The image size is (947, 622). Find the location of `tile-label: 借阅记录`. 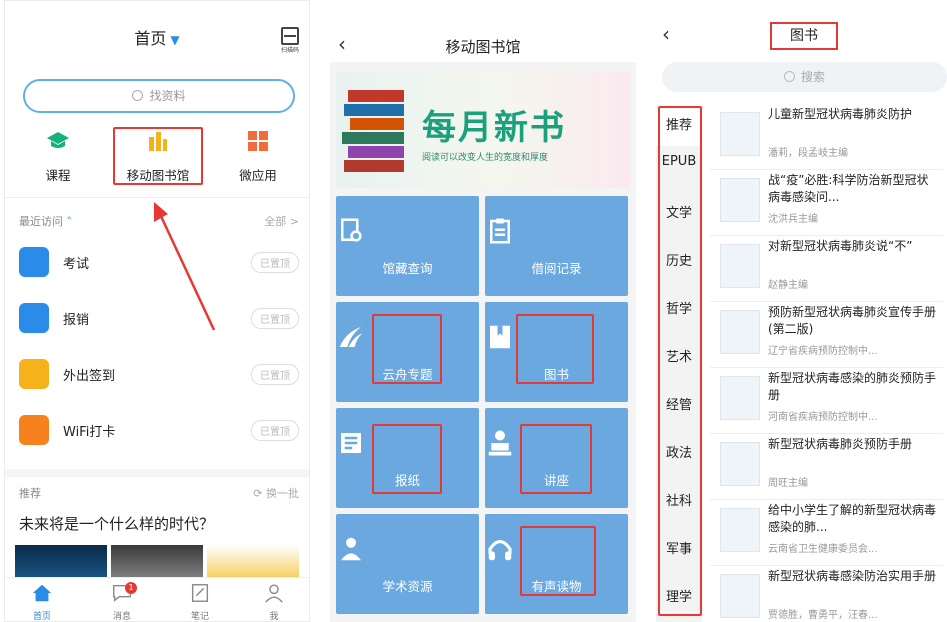

tile-label: 借阅记录 is located at coordinates (556, 268).